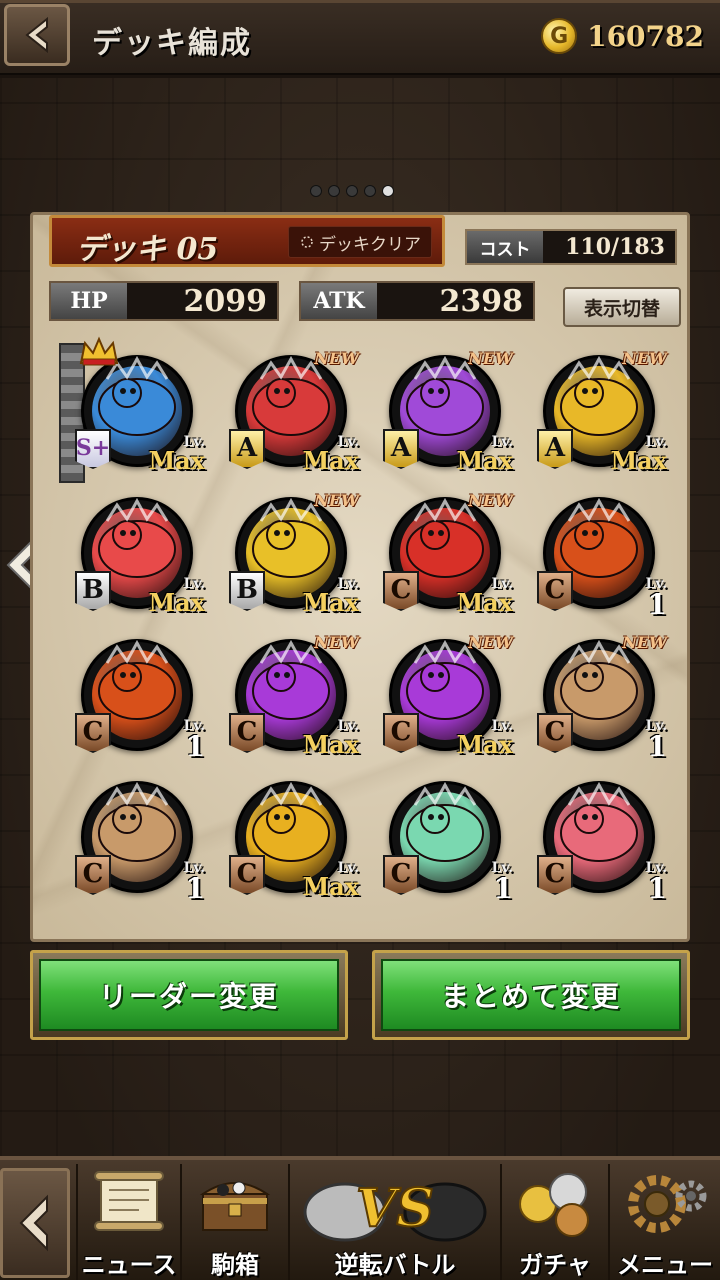 The image size is (720, 1280). I want to click on page-indicator, so click(352, 191).